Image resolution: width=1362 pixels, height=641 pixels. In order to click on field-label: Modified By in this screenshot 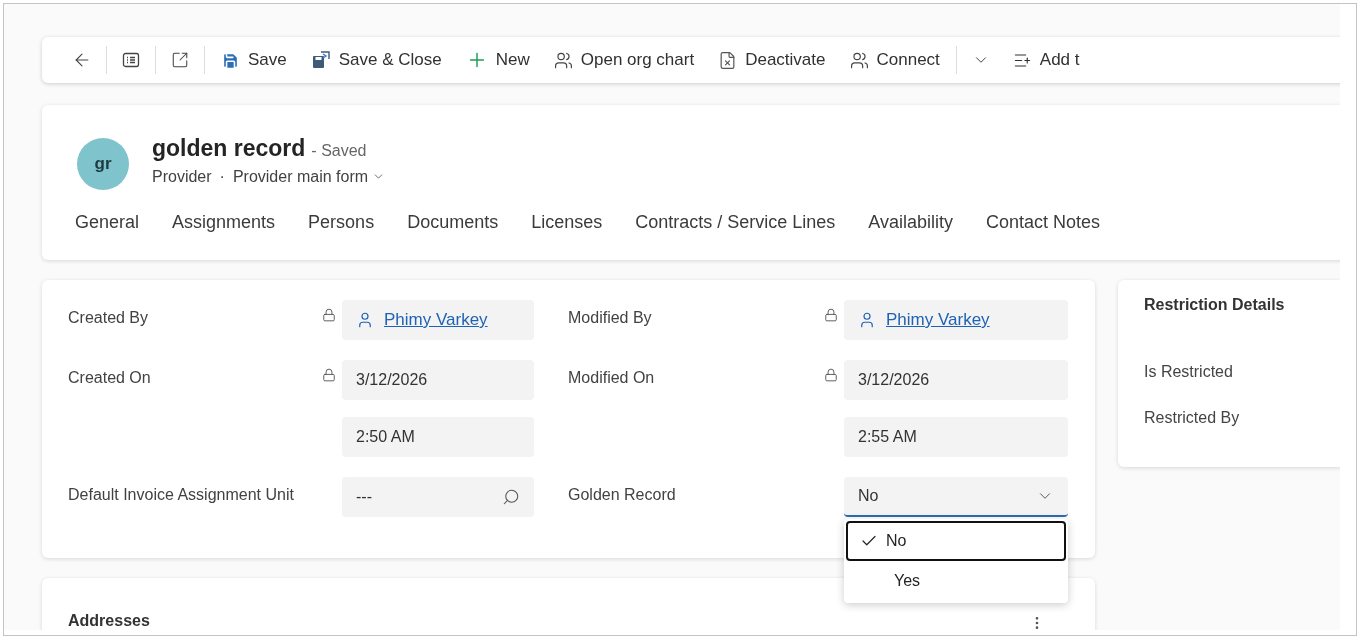, I will do `click(610, 318)`.